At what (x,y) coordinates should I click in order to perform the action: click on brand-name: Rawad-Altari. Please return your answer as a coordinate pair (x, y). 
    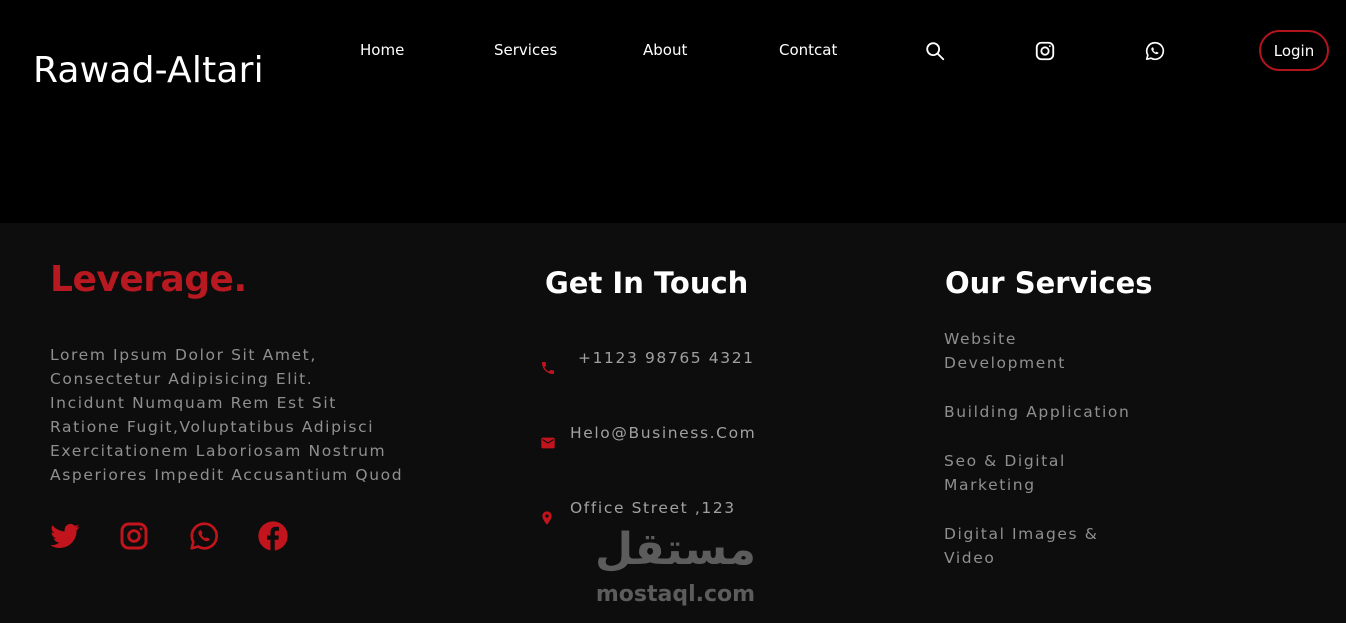
    Looking at the image, I should click on (148, 70).